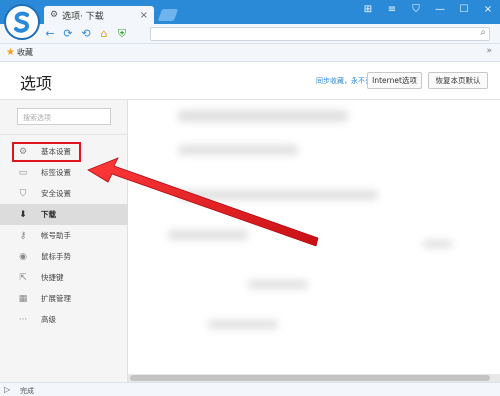 The height and width of the screenshot is (396, 500). What do you see at coordinates (64, 214) in the screenshot?
I see `sidebar-item-download: ⬇ 下载` at bounding box center [64, 214].